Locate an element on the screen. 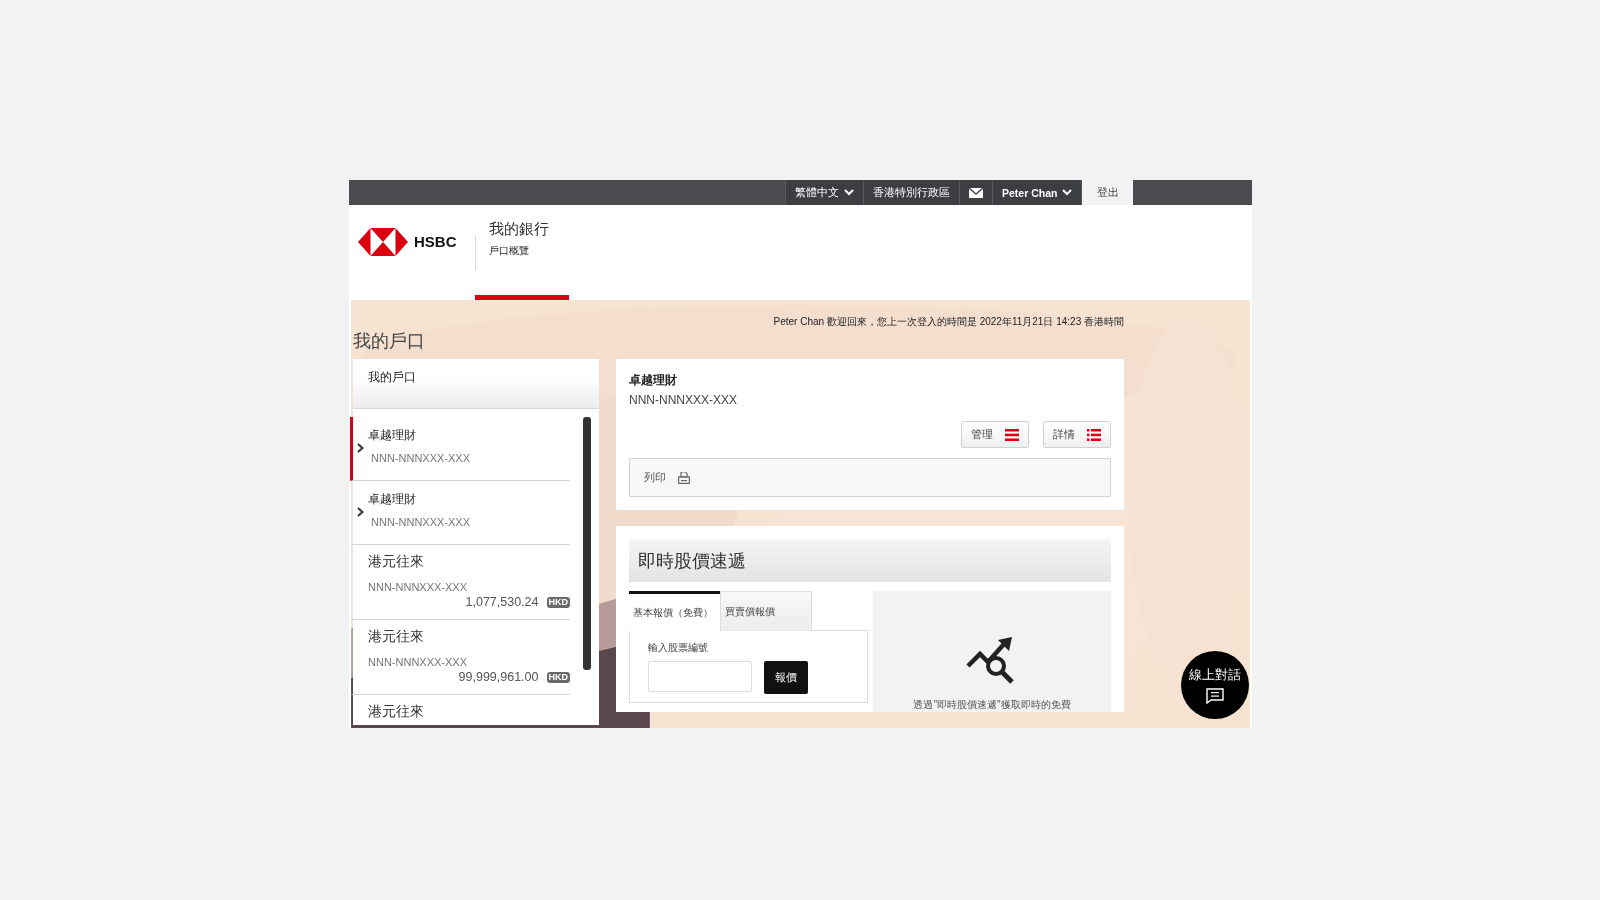  logo-icon is located at coordinates (383, 241).